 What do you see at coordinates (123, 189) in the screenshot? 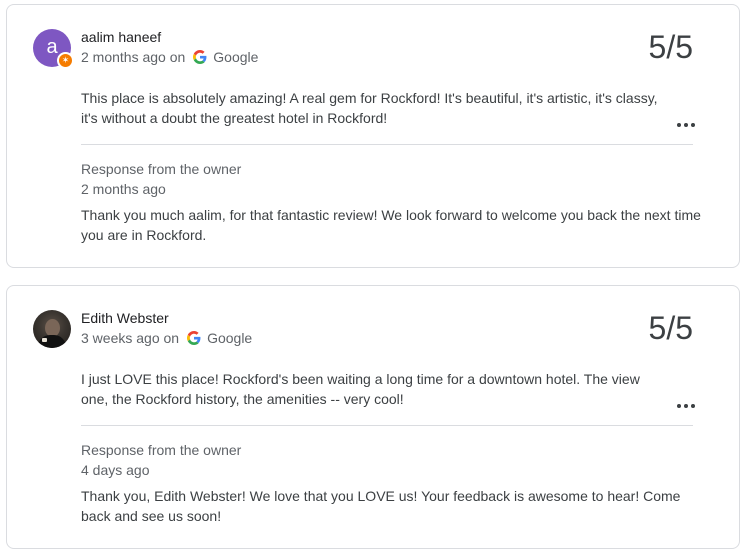
I see `owner-response-time: 2 months ago` at bounding box center [123, 189].